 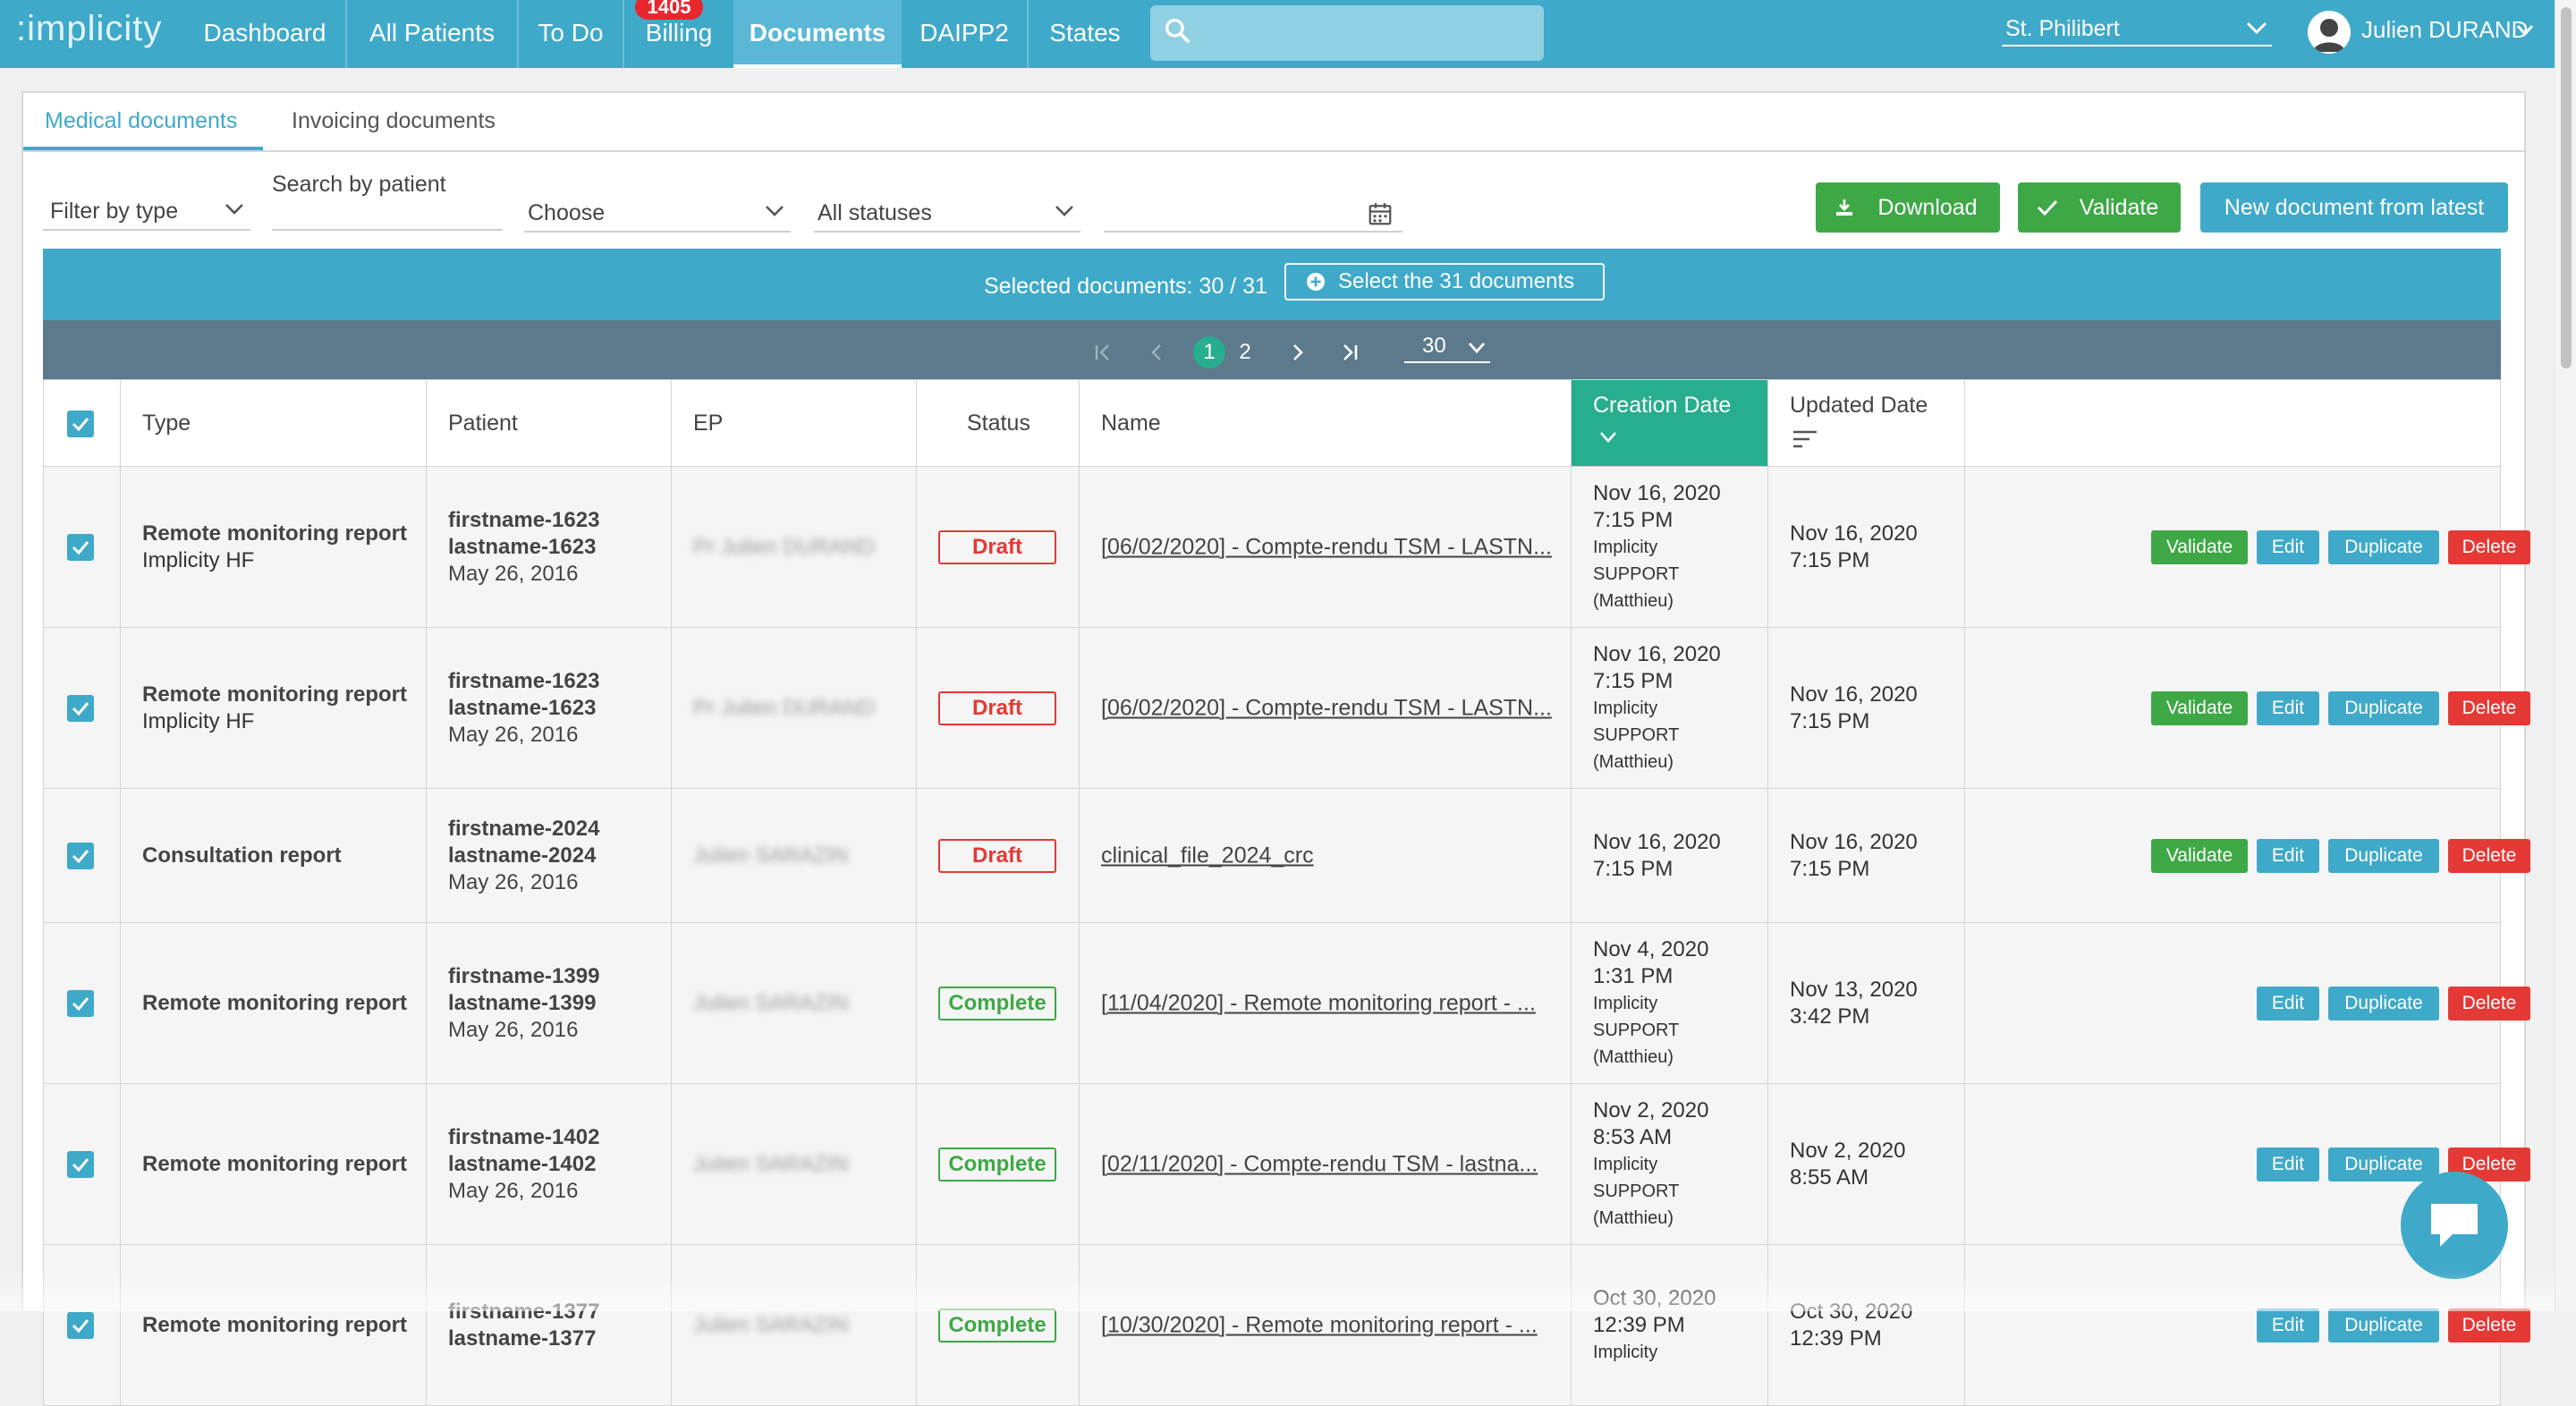 I want to click on check-icon, so click(x=80, y=1165).